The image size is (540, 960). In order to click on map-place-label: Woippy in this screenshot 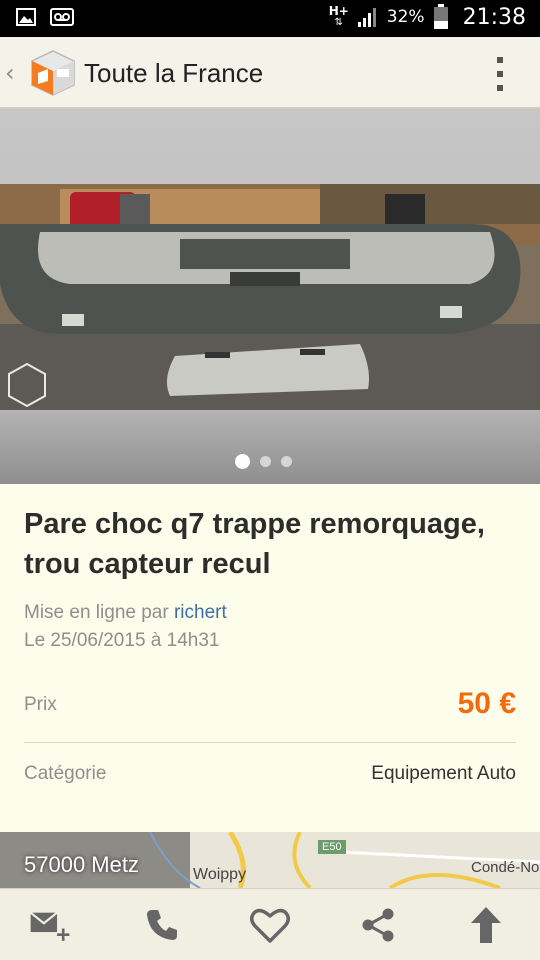, I will do `click(220, 874)`.